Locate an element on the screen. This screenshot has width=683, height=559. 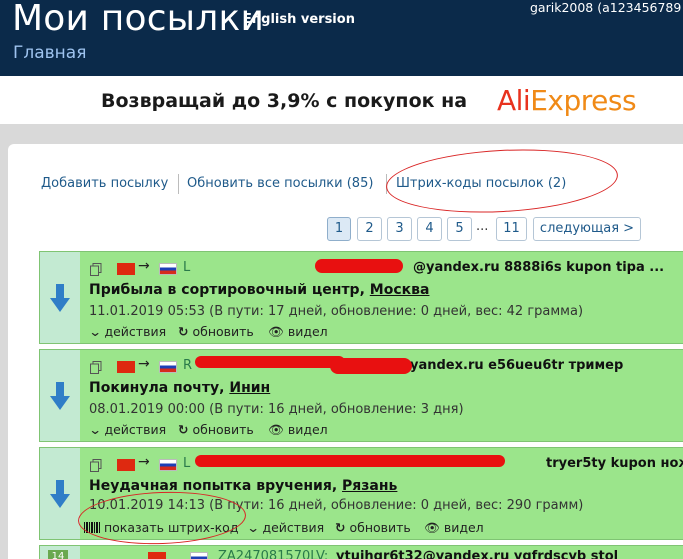
parcel-status: Прибыла в сортировочный центр, Москва is located at coordinates (259, 290).